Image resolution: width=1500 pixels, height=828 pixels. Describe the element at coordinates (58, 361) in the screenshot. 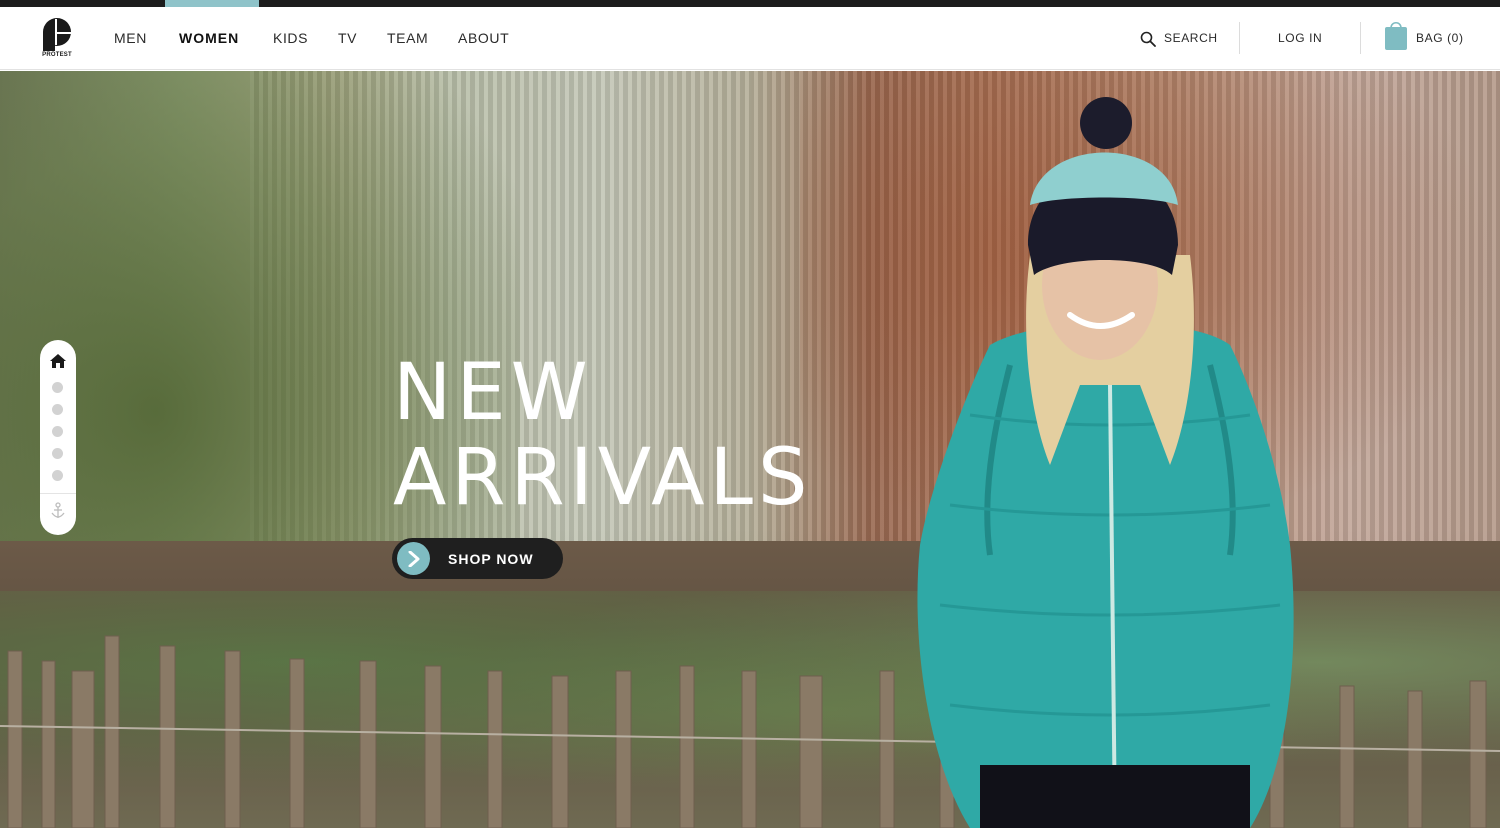

I see `home-icon` at that location.